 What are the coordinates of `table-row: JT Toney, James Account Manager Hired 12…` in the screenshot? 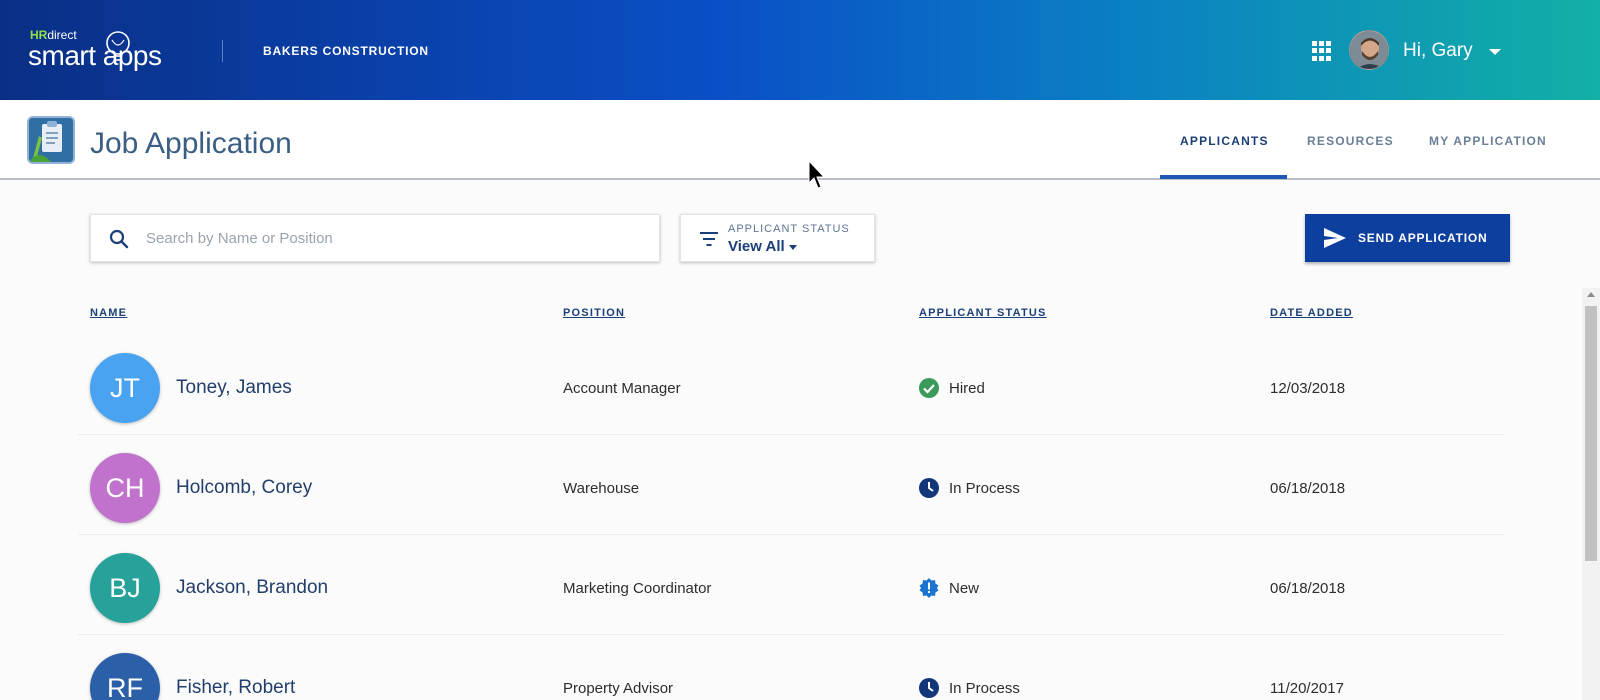 It's located at (791, 385).